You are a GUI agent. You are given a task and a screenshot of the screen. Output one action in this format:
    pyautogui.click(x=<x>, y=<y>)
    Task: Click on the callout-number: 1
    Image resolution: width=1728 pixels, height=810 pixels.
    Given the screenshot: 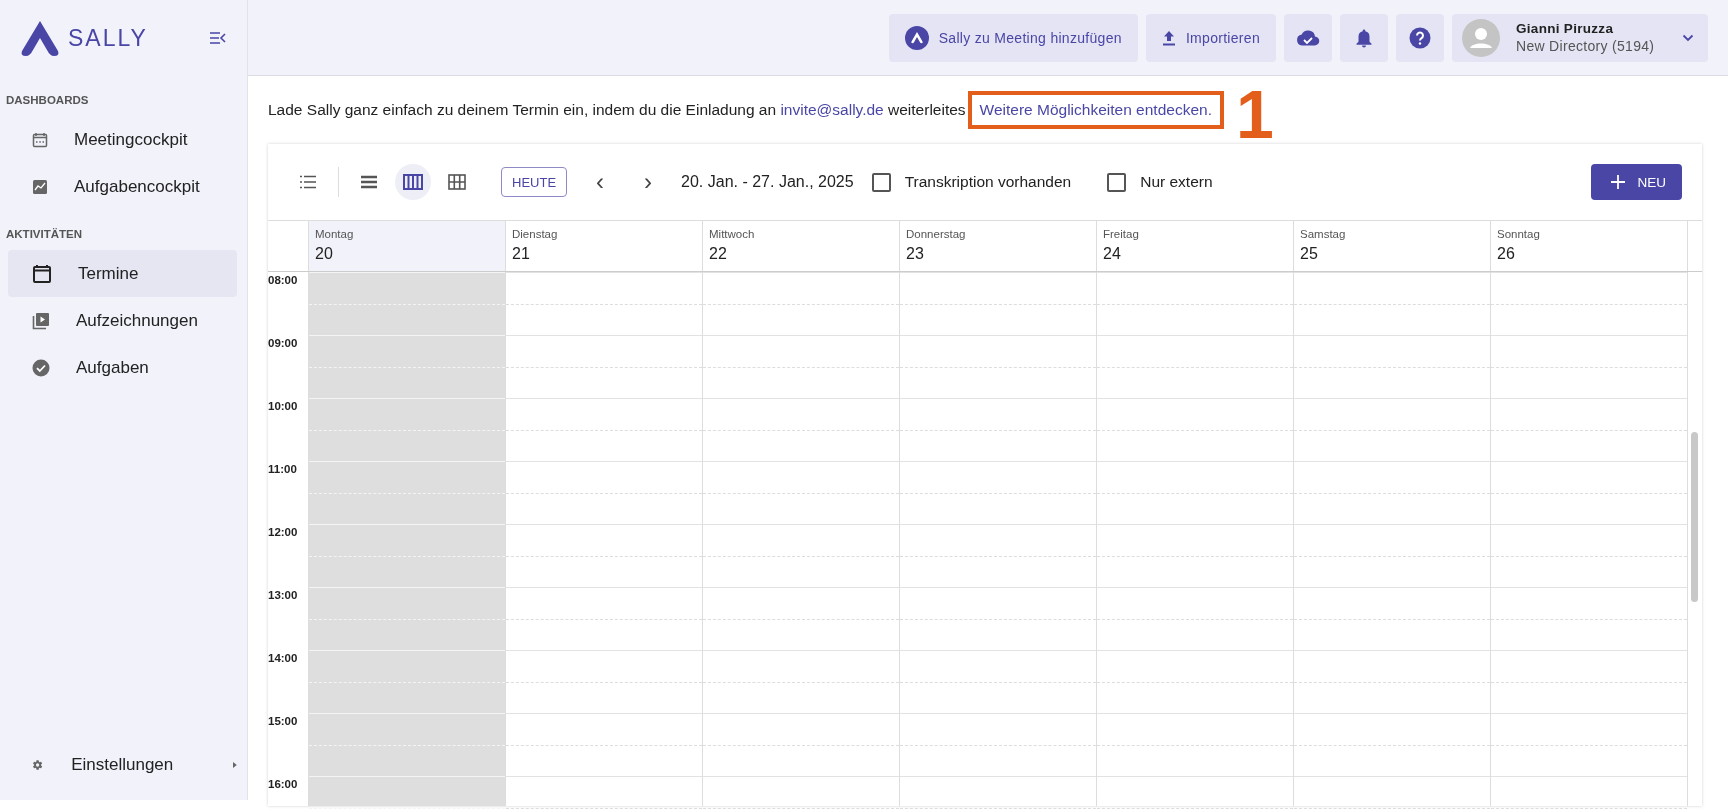 What is the action you would take?
    pyautogui.click(x=1254, y=114)
    